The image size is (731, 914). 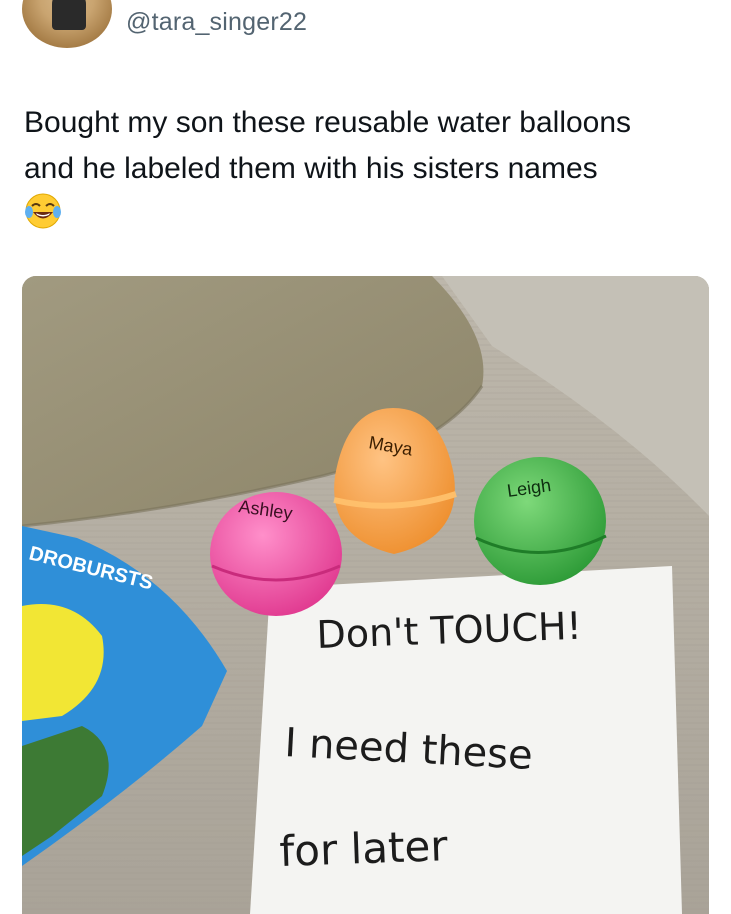 I want to click on user-handle: @tara_singer22, so click(x=216, y=22).